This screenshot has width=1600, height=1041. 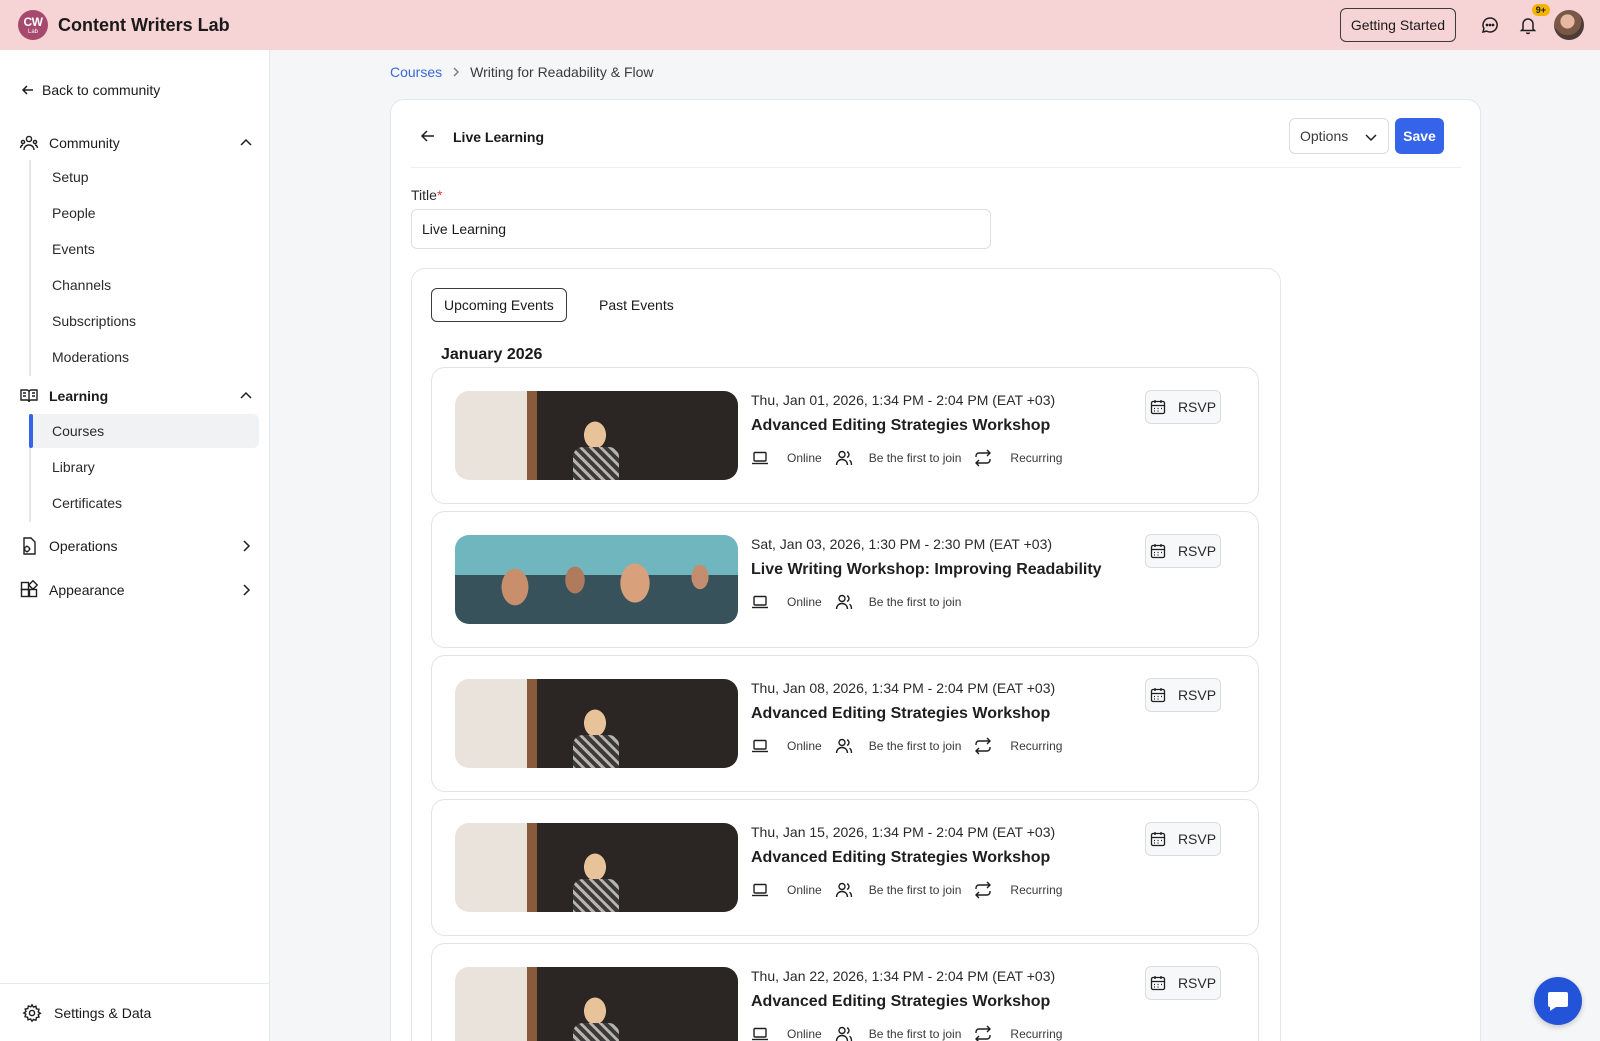 I want to click on sidebar-group-appearance: Appearance, so click(x=136, y=590).